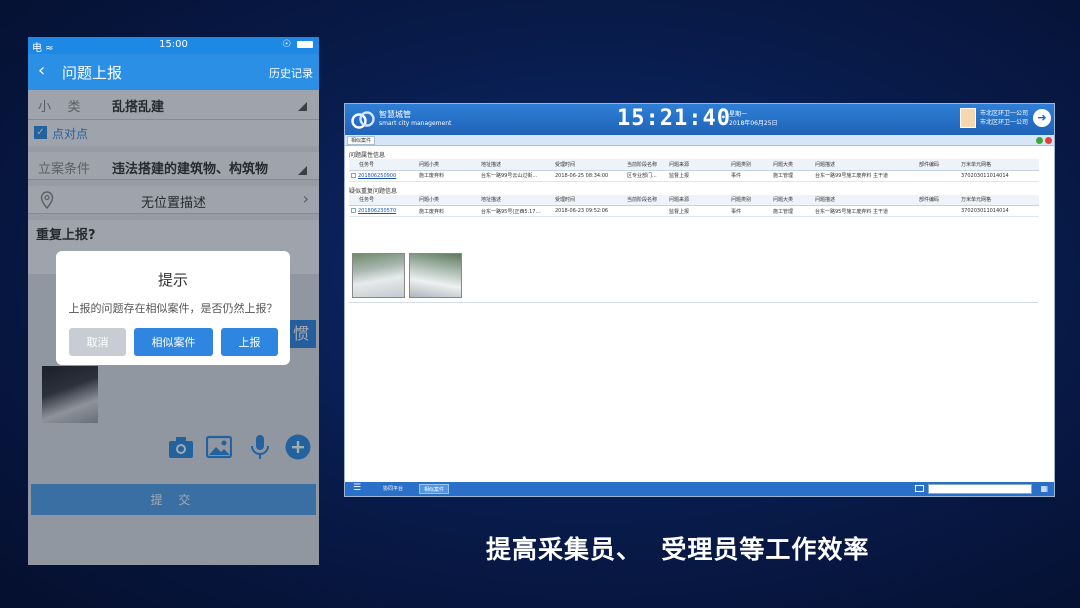 The height and width of the screenshot is (608, 1080). I want to click on location-row: 无位置描述 ›, so click(173, 197).